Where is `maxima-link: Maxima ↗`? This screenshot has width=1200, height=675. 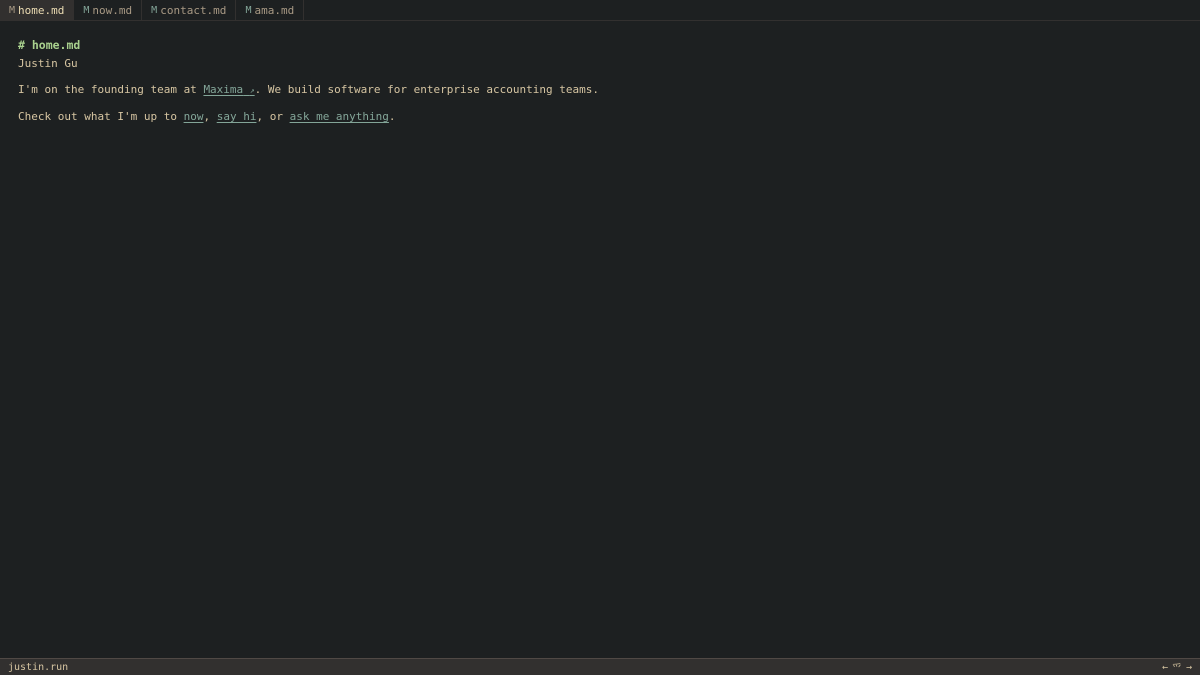 maxima-link: Maxima ↗ is located at coordinates (228, 89).